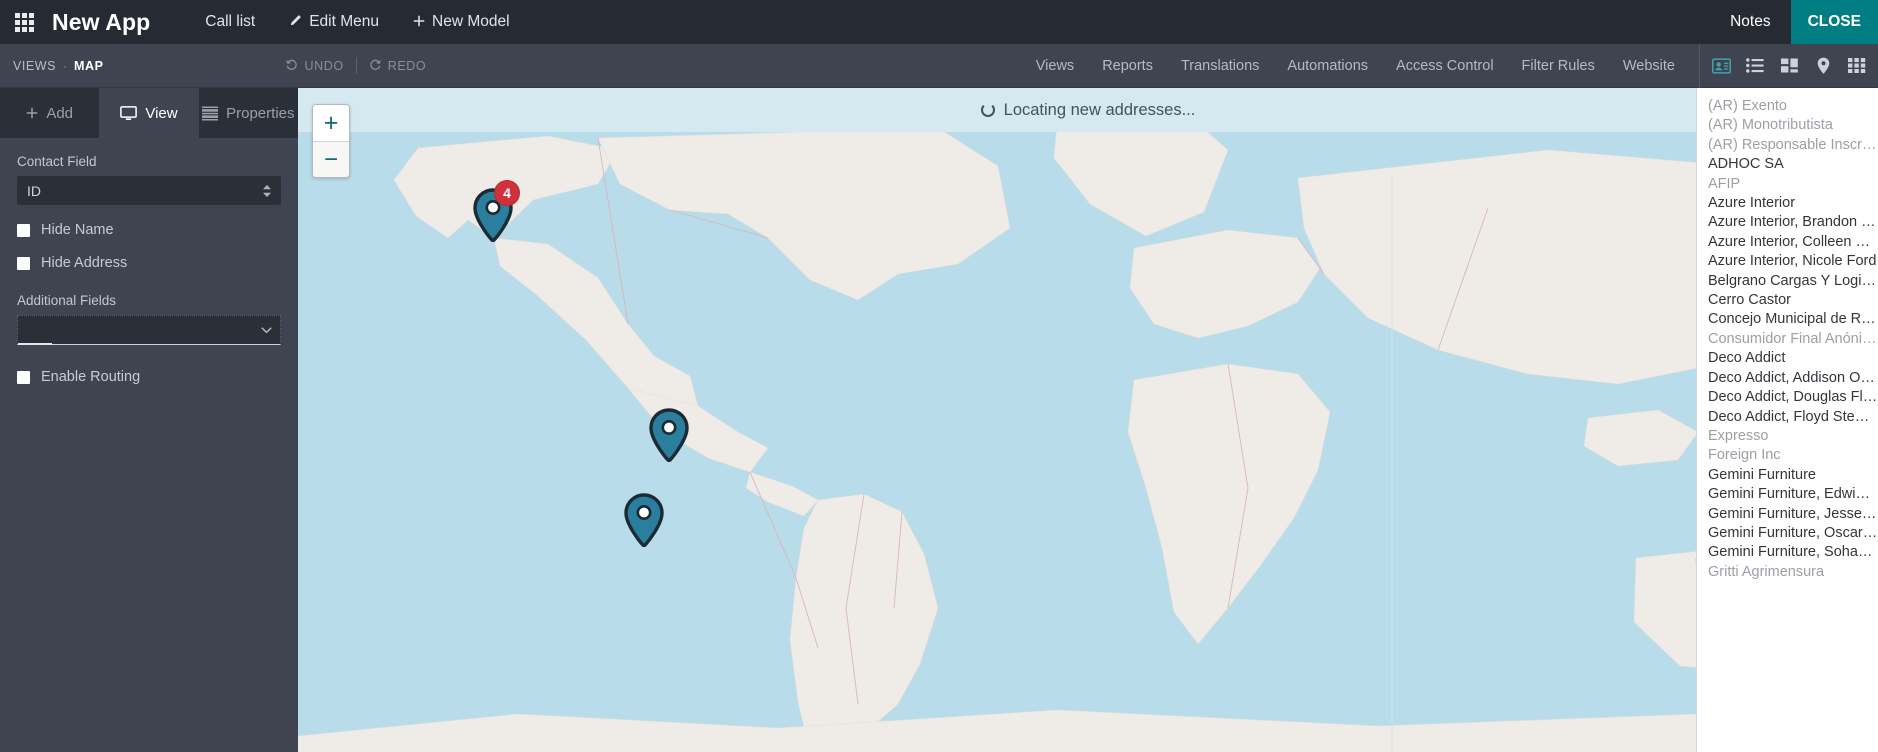  What do you see at coordinates (60, 113) in the screenshot?
I see `tab-add-label: Add` at bounding box center [60, 113].